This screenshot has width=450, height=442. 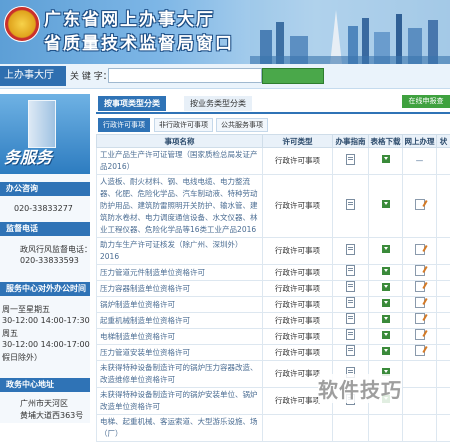 I want to click on supervision-phone: 020-33833593, so click(x=49, y=260).